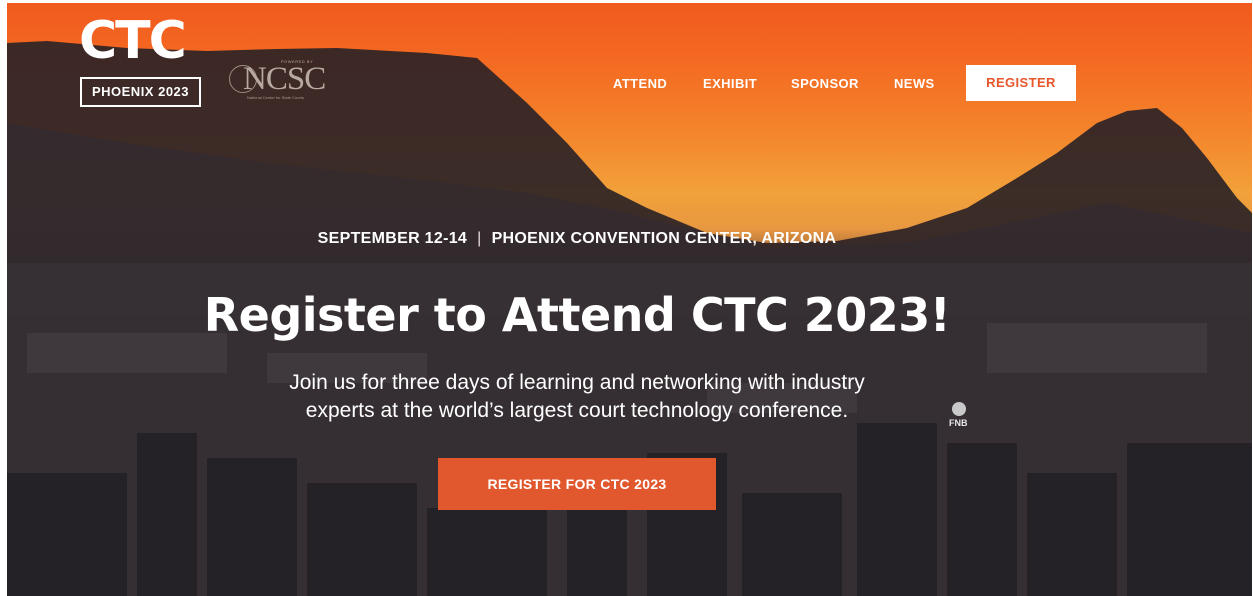 Image resolution: width=1253 pixels, height=596 pixels. I want to click on nav-exhibit: EXHIBIT, so click(730, 83).